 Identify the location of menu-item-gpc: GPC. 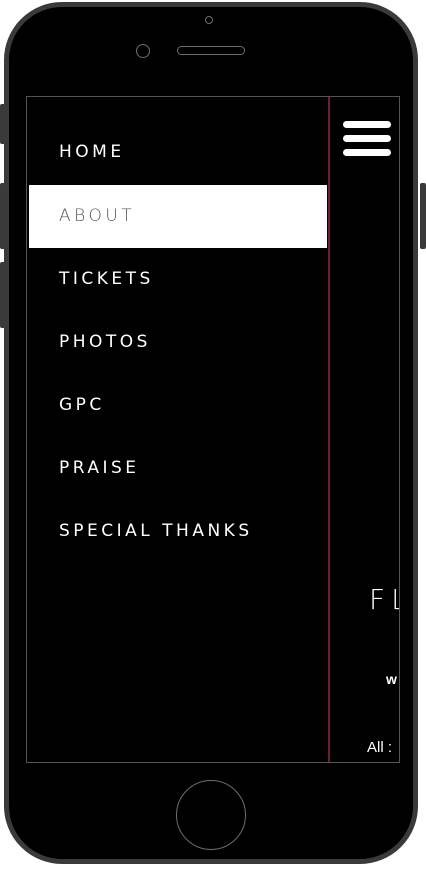
(178, 405).